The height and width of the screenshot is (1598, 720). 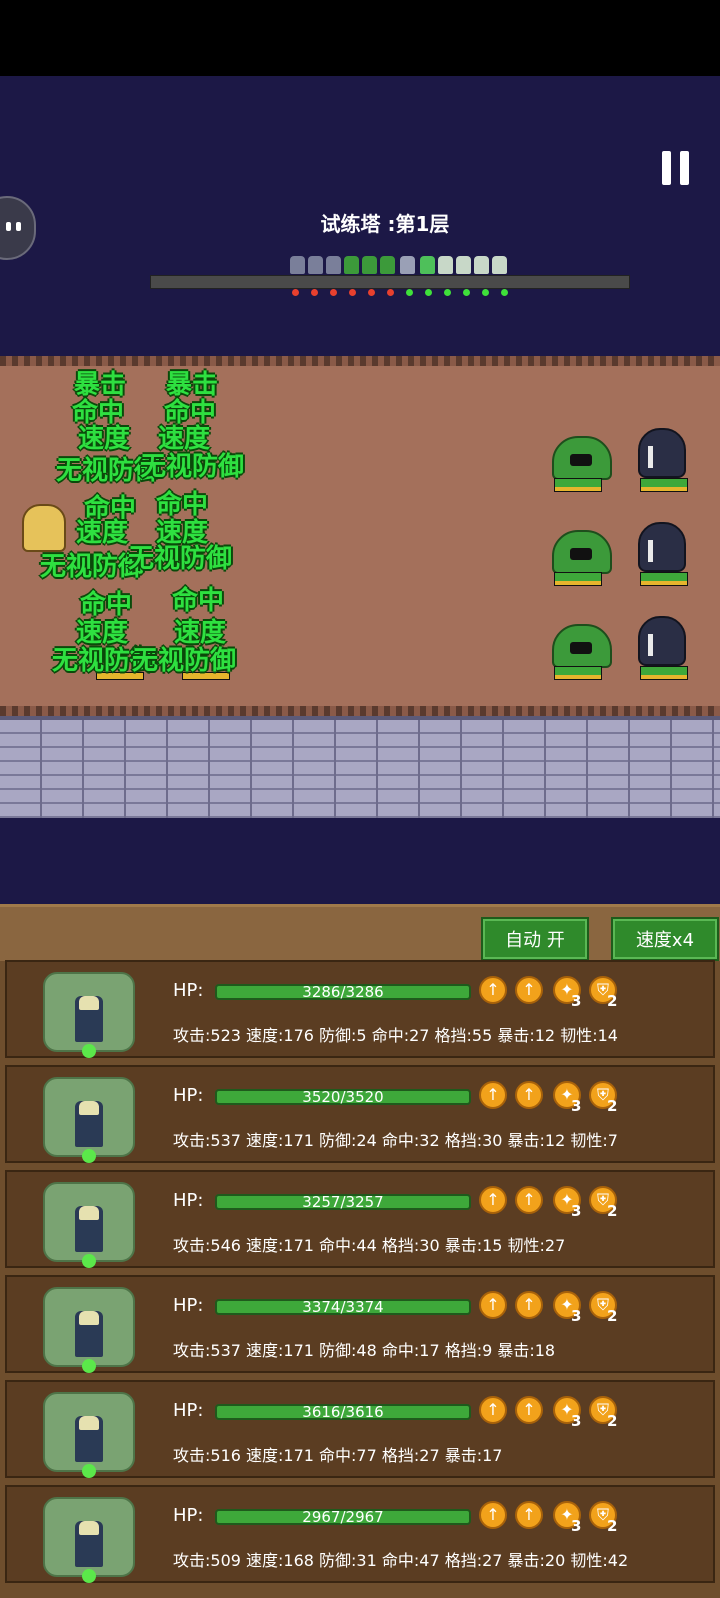 I want to click on hp-bar: 3257/3257, so click(x=343, y=1202).